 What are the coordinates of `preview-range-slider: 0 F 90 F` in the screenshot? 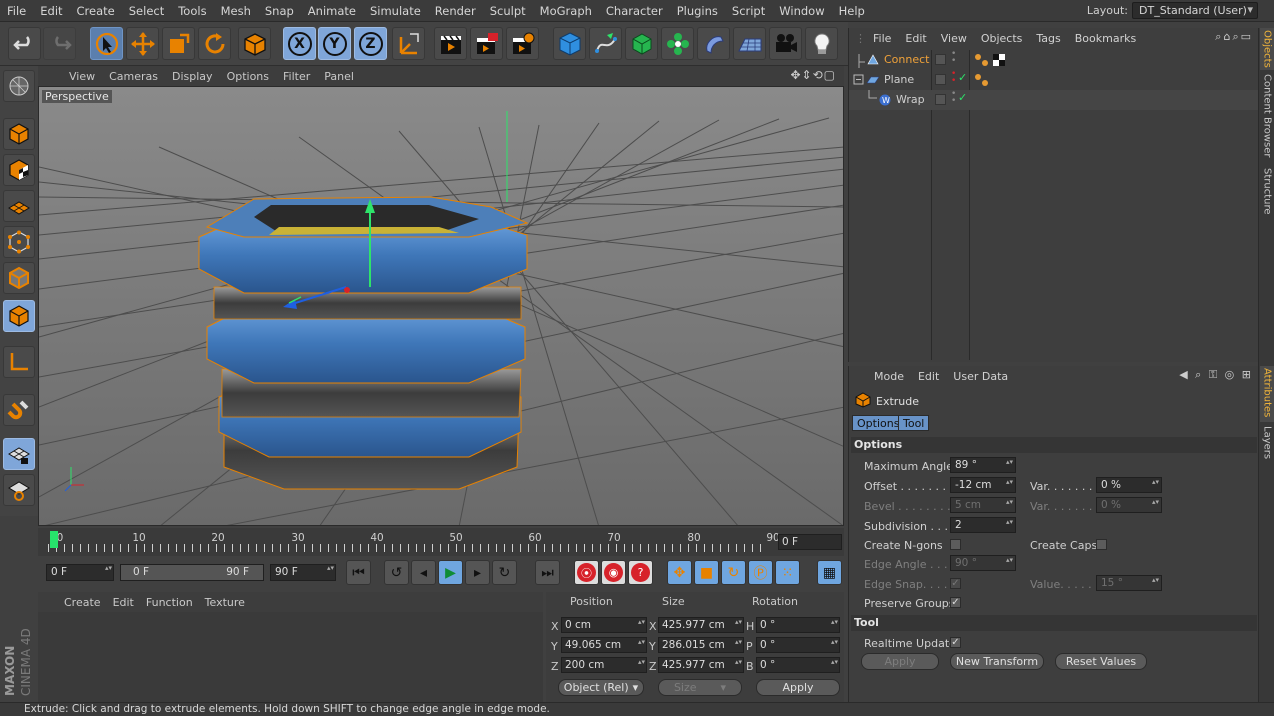 It's located at (192, 572).